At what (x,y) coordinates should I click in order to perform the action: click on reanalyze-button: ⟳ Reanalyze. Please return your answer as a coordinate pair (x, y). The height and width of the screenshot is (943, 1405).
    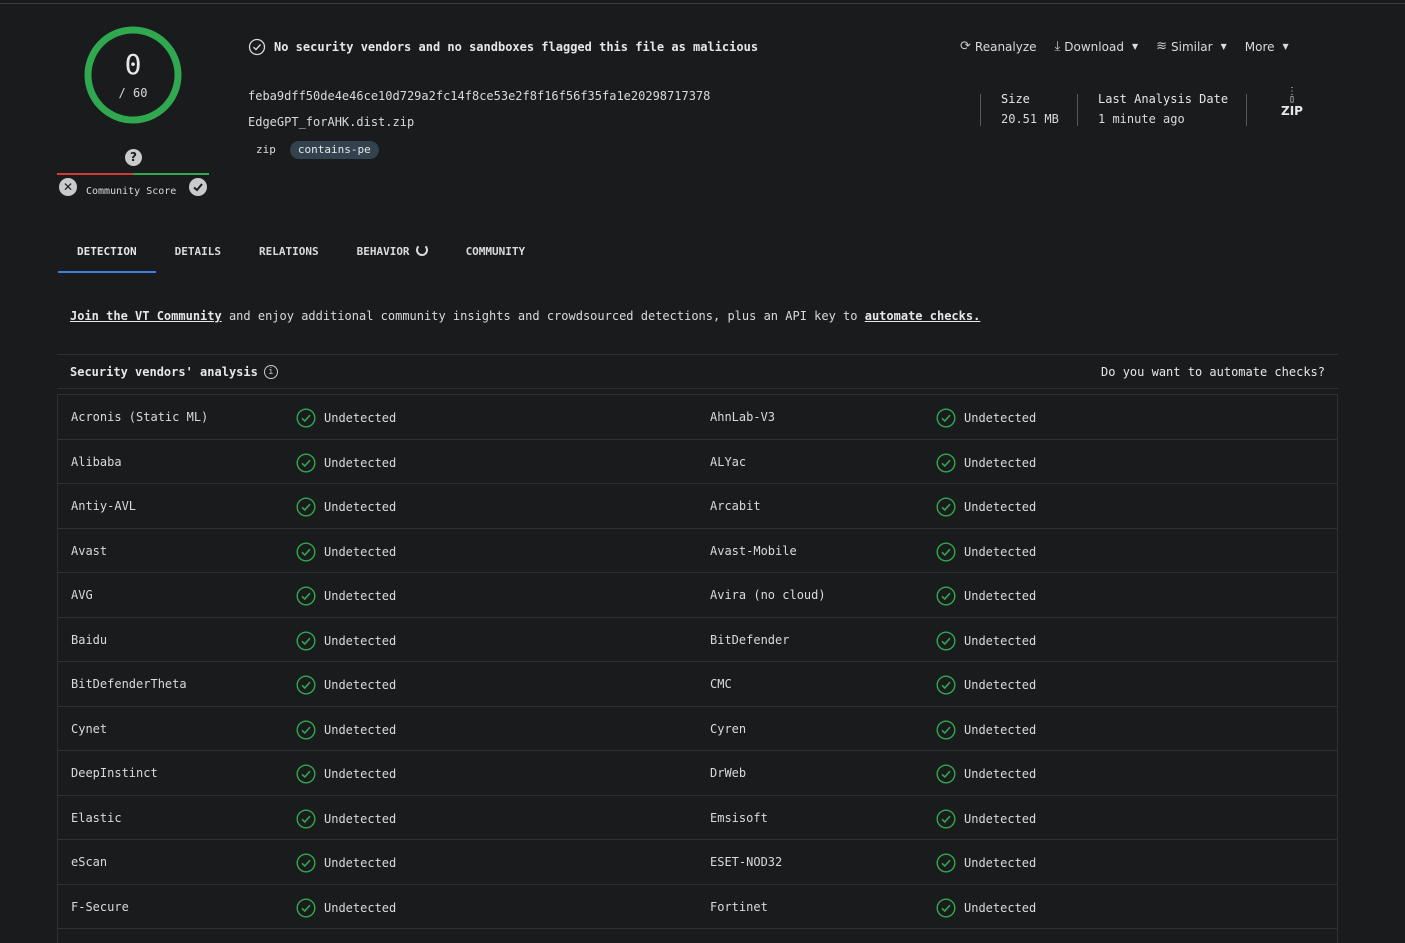
    Looking at the image, I should click on (998, 46).